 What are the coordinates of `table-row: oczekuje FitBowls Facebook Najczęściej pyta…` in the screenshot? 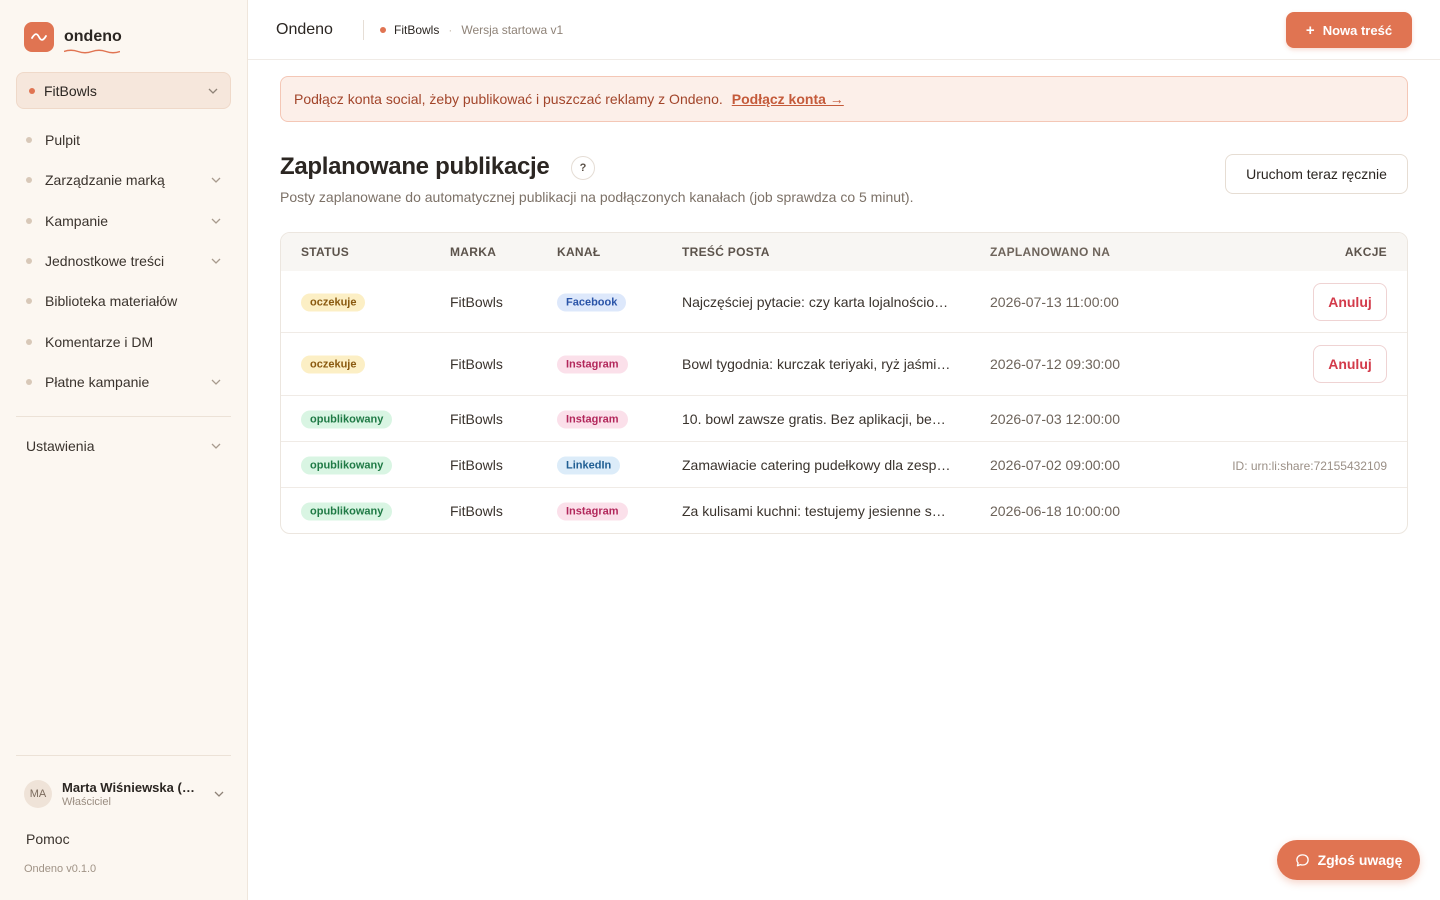 It's located at (844, 302).